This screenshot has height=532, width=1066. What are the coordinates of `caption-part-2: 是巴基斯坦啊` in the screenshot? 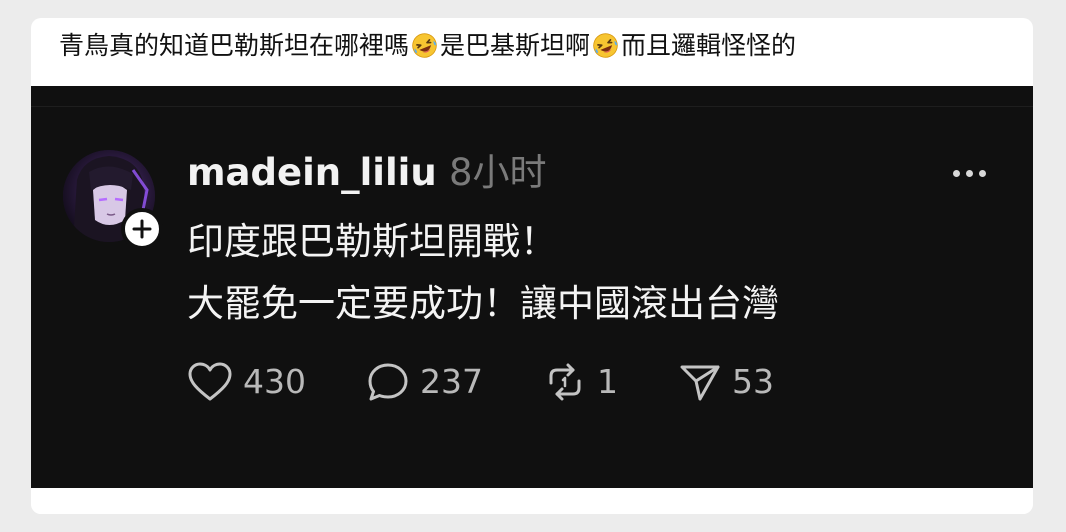 It's located at (515, 45).